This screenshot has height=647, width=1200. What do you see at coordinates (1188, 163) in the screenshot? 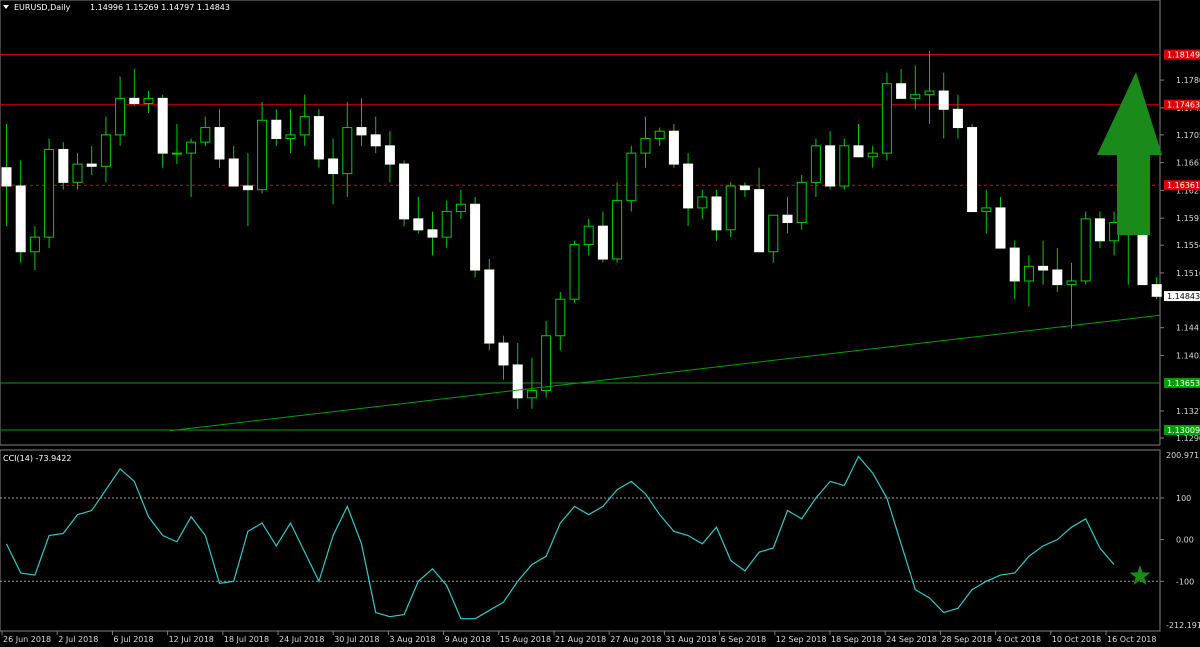
I see `price-tick-label: 1.16670` at bounding box center [1188, 163].